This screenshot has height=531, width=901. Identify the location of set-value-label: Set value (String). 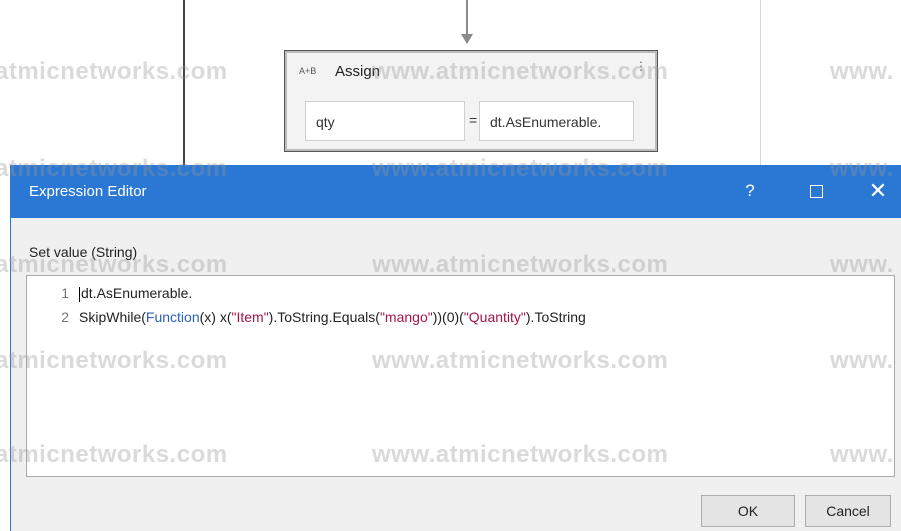
(83, 252).